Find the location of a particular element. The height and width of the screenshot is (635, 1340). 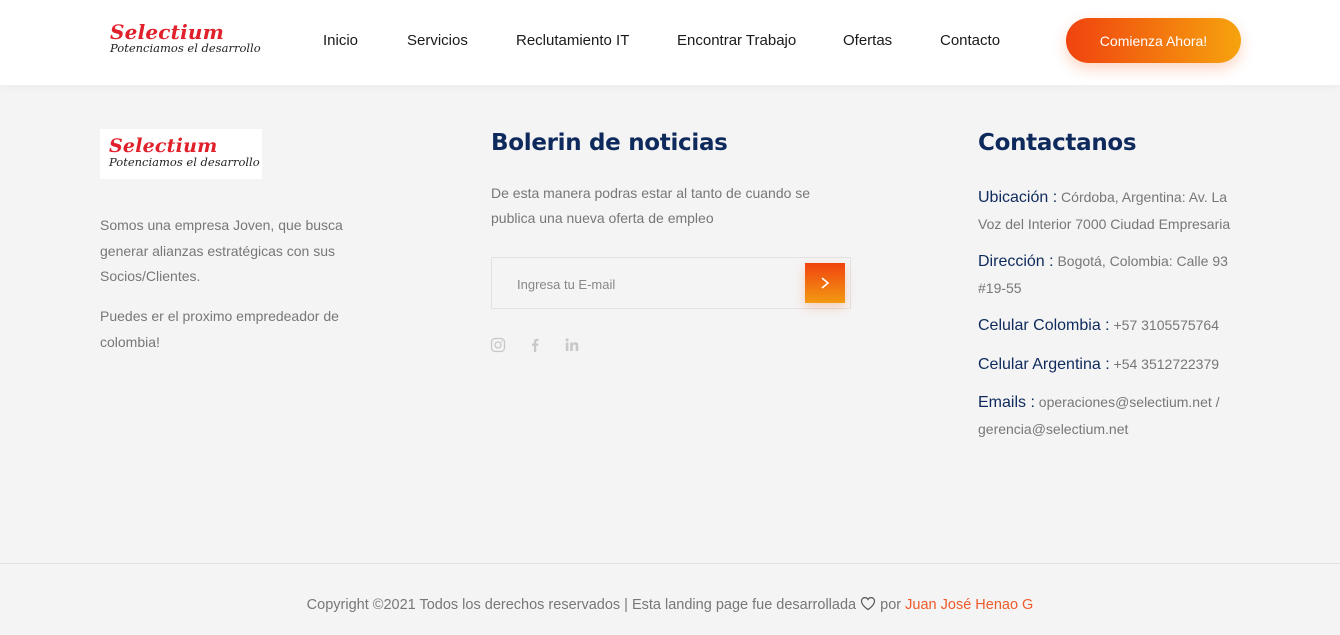

contact-item-phone-colombia: Celular Colombia : +57 3105575764 is located at coordinates (1108, 325).